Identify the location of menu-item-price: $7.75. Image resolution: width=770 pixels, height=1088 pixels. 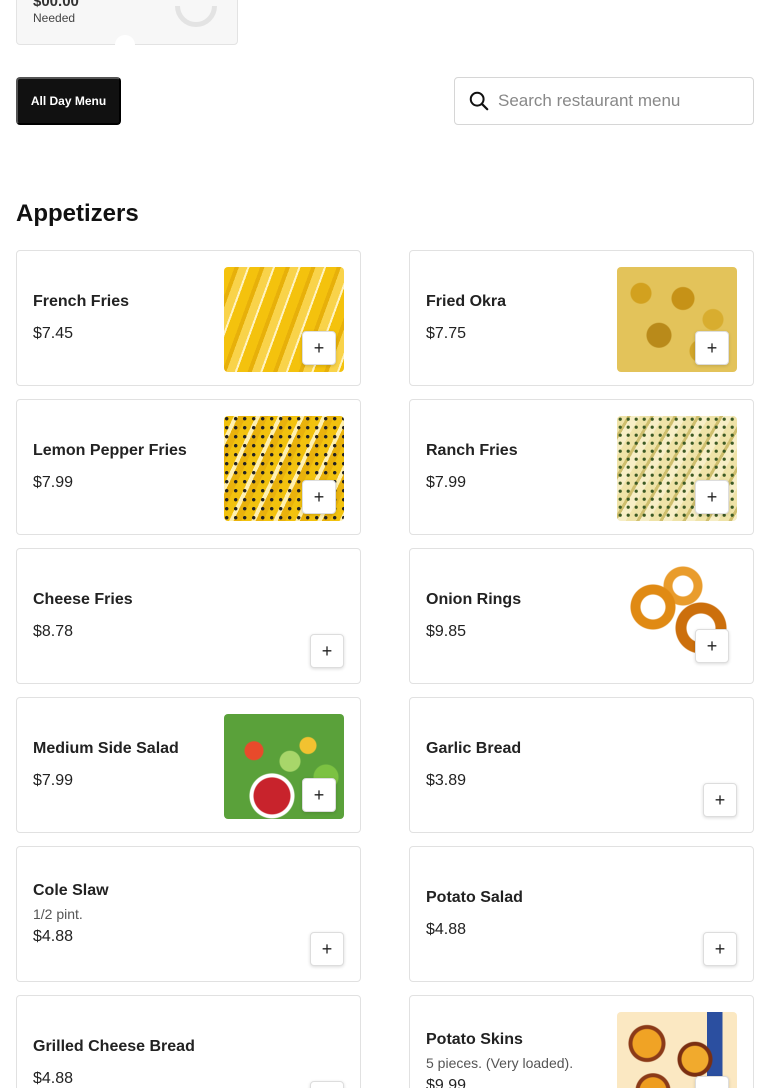
(446, 333).